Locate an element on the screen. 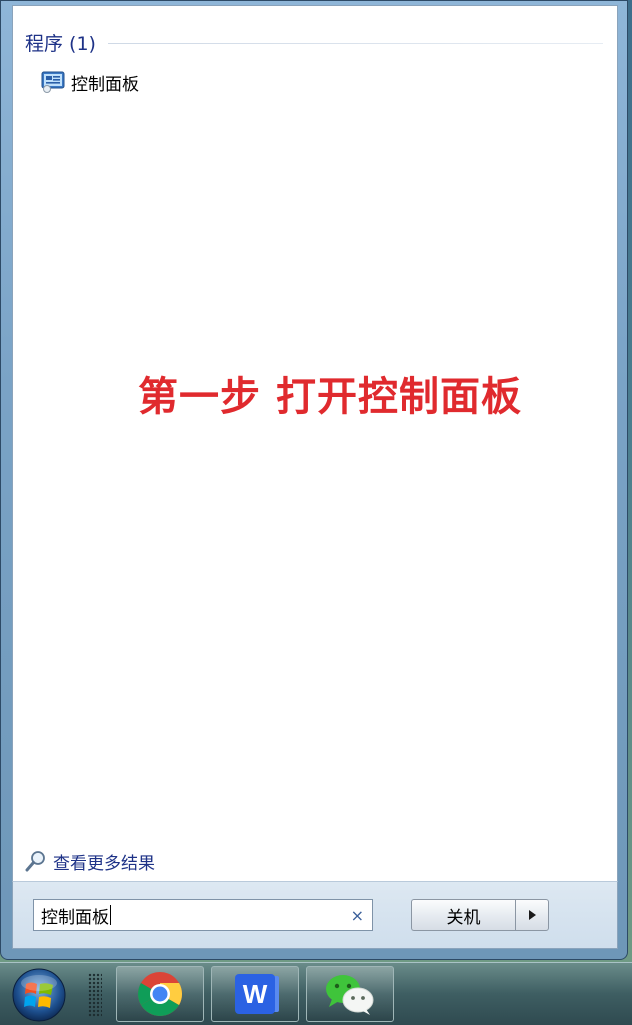  power-controls: 关机 is located at coordinates (480, 915).